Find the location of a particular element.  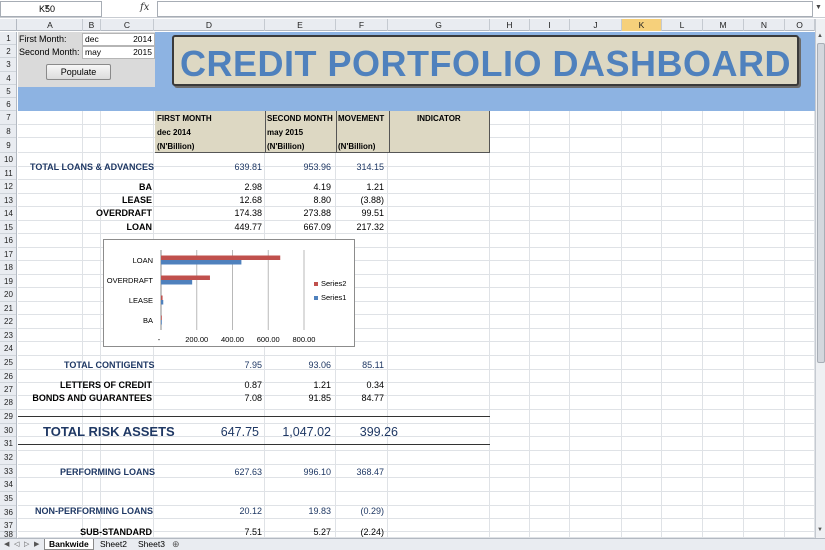

row-header-22: 22 is located at coordinates (8, 322).